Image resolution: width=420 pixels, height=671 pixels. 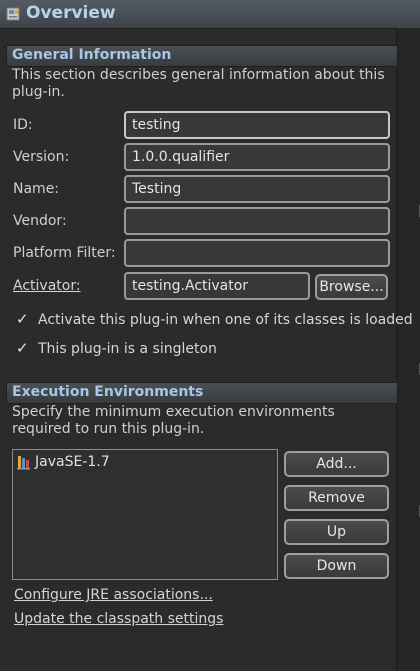 What do you see at coordinates (257, 125) in the screenshot?
I see `id-field` at bounding box center [257, 125].